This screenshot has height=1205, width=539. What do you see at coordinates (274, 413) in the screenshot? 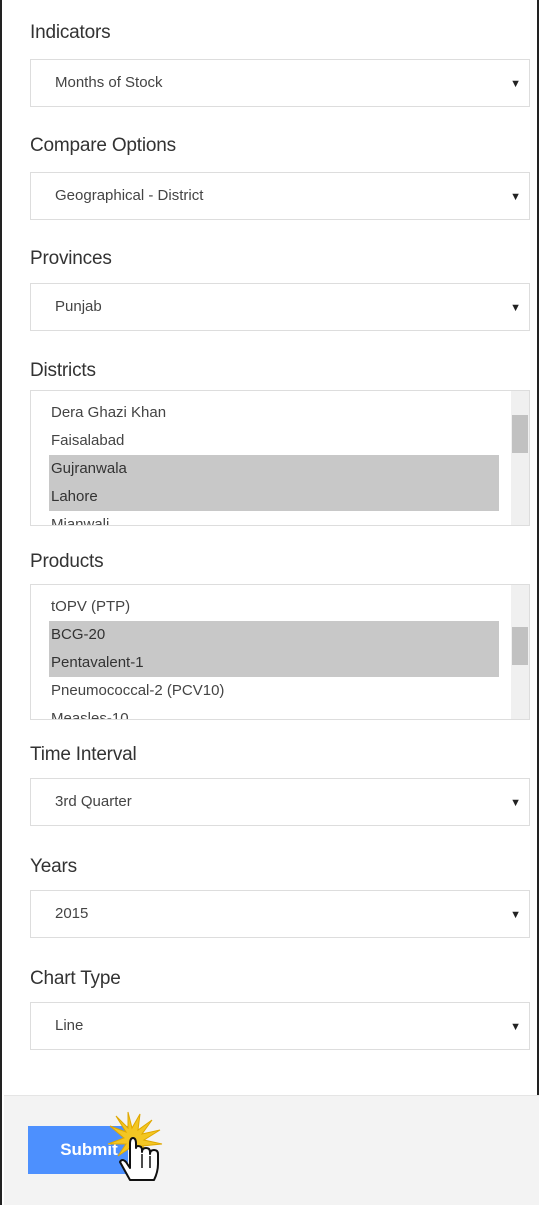
I see `district-option: Dera Ghazi Khan` at bounding box center [274, 413].